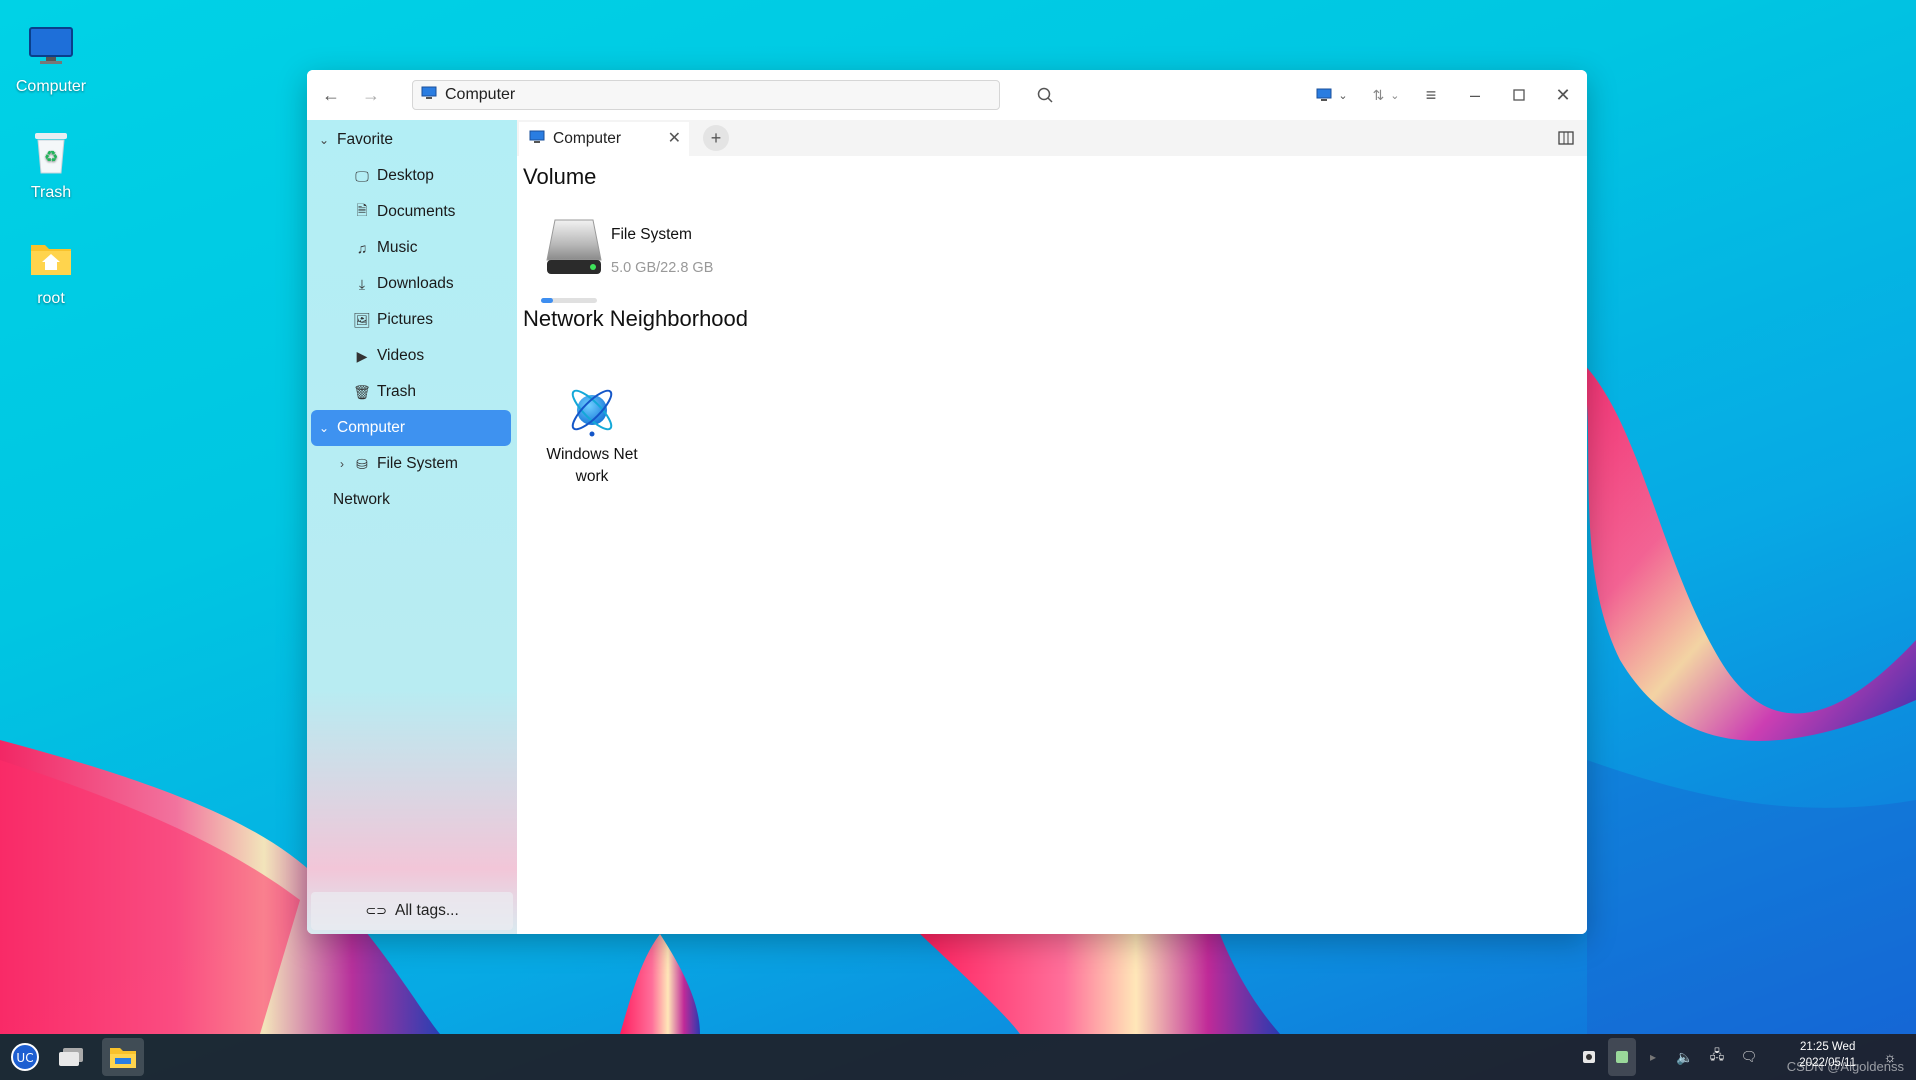 The width and height of the screenshot is (1916, 1080). Describe the element at coordinates (1431, 95) in the screenshot. I see `menu-button: ≡` at that location.